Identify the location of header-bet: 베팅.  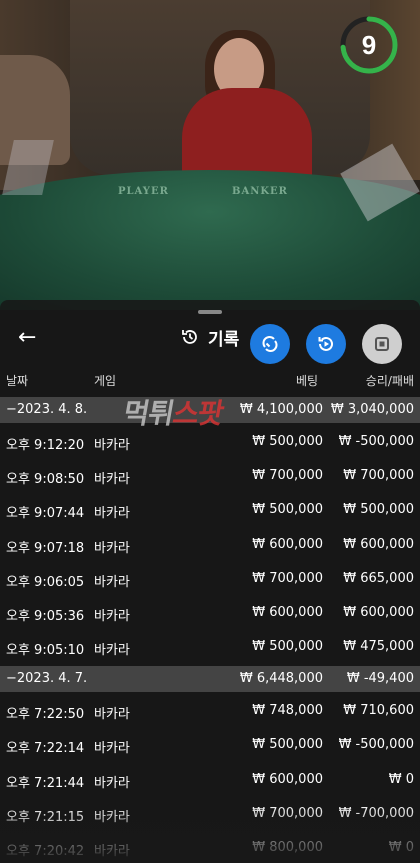
(307, 381).